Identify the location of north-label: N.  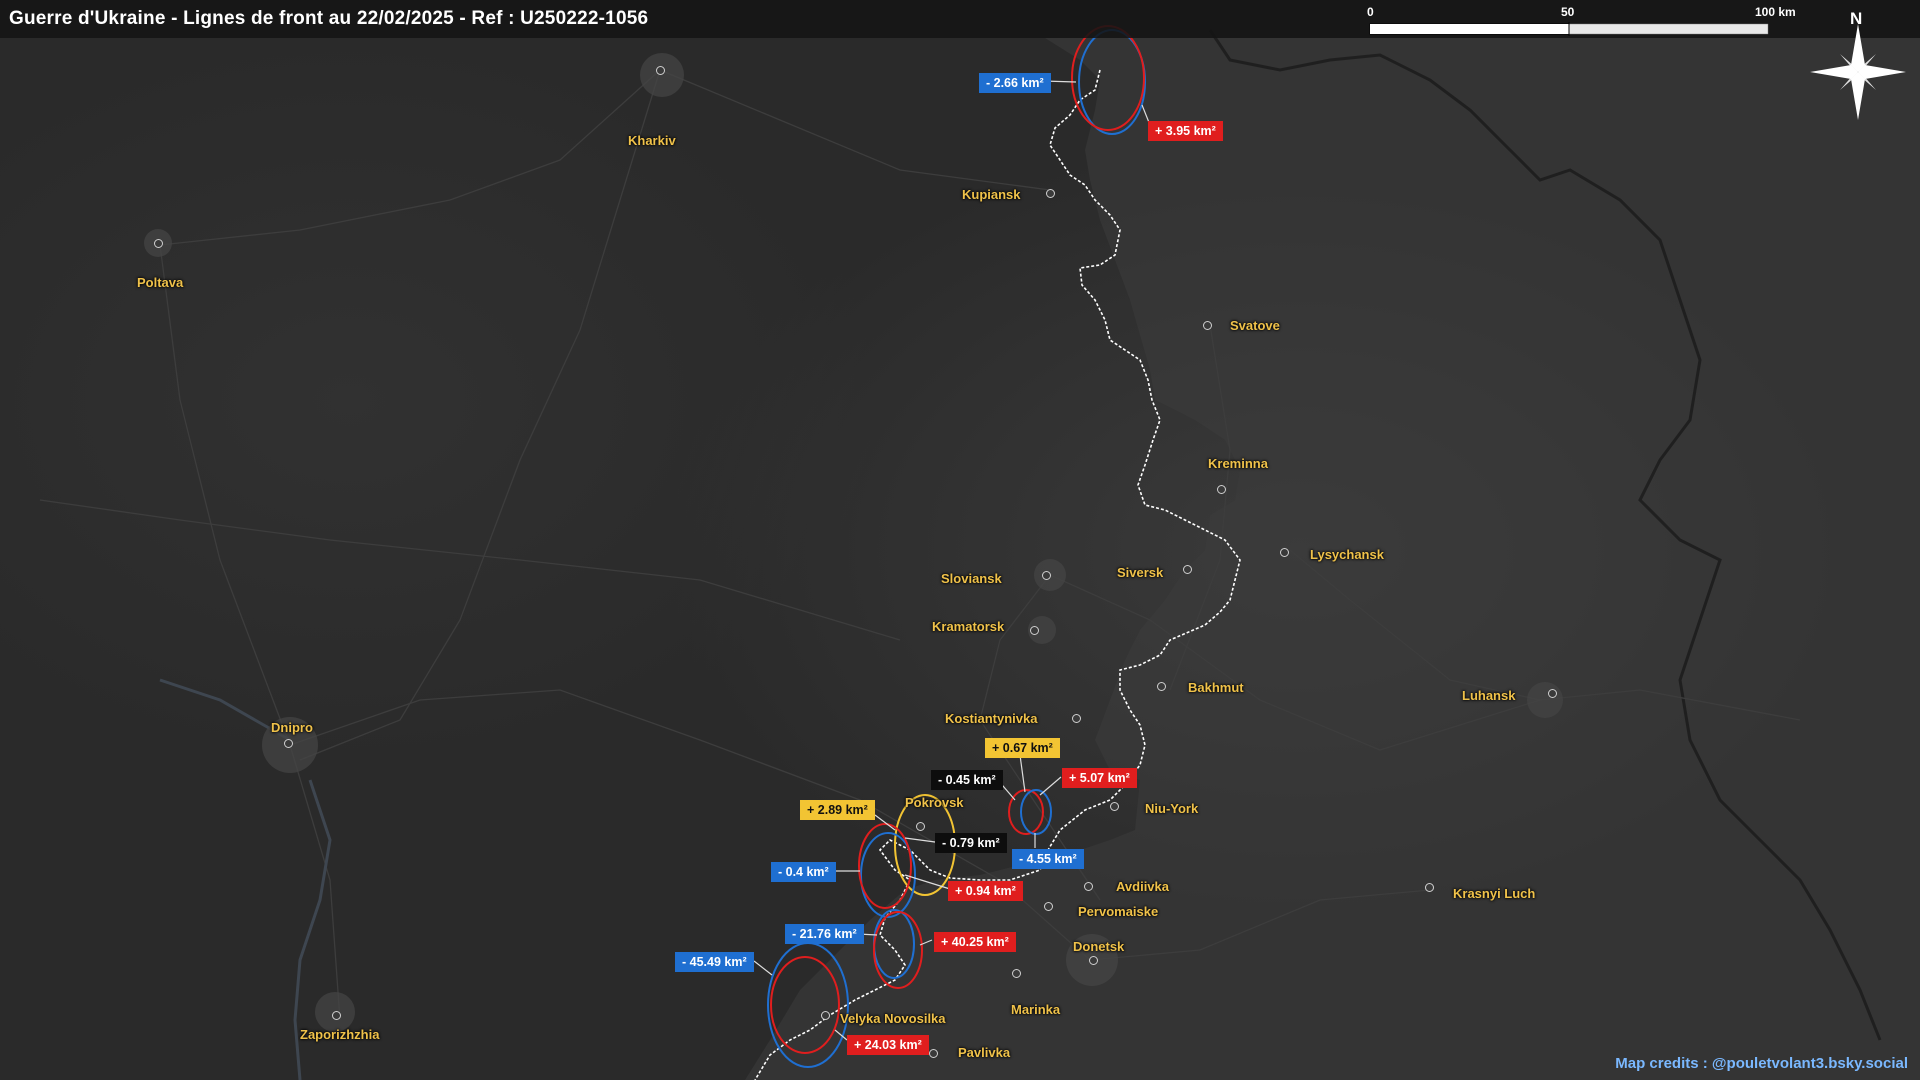
(1856, 18).